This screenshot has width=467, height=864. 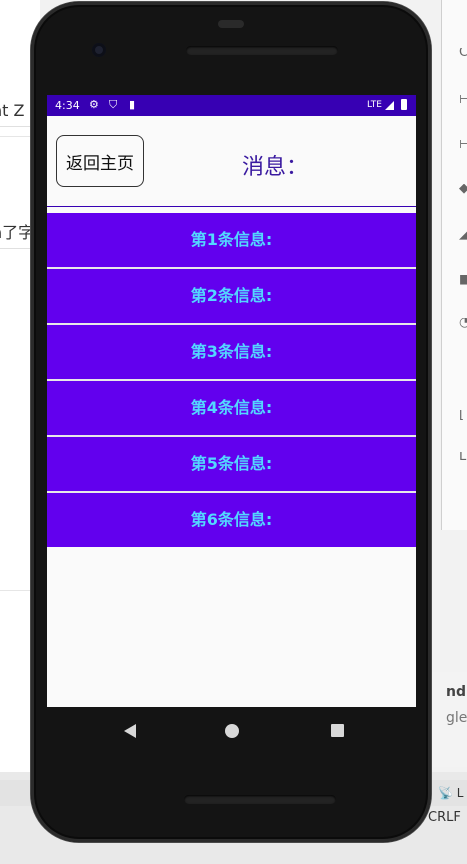 I want to click on status-bar: 4:34 ⚙ ⛉ ▮ LTE, so click(x=231, y=105).